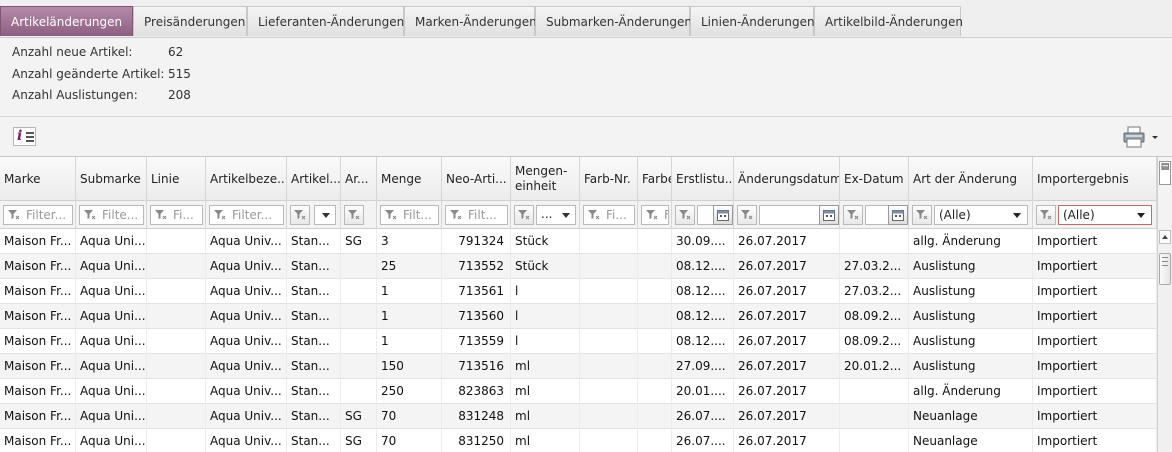 This screenshot has height=452, width=1172. I want to click on column-header: Farbe, so click(655, 179).